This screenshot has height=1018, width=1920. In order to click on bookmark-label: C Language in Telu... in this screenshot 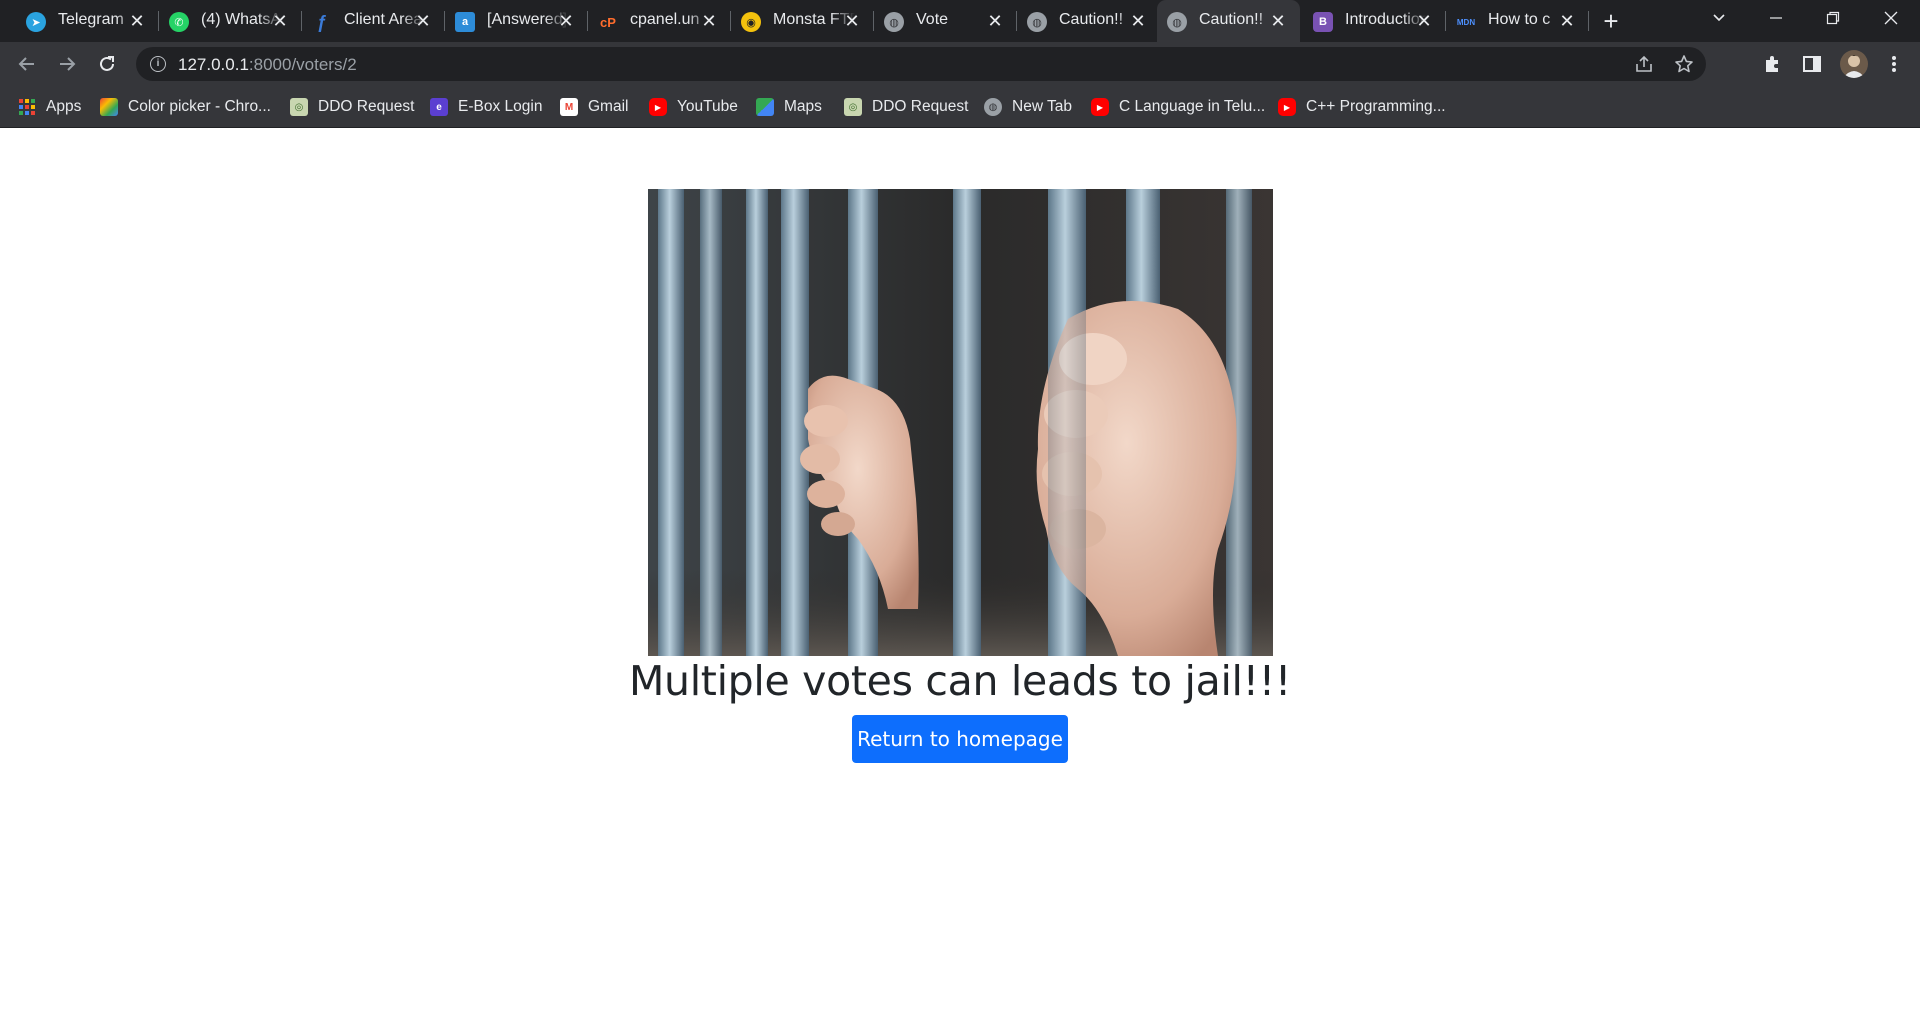, I will do `click(1192, 106)`.